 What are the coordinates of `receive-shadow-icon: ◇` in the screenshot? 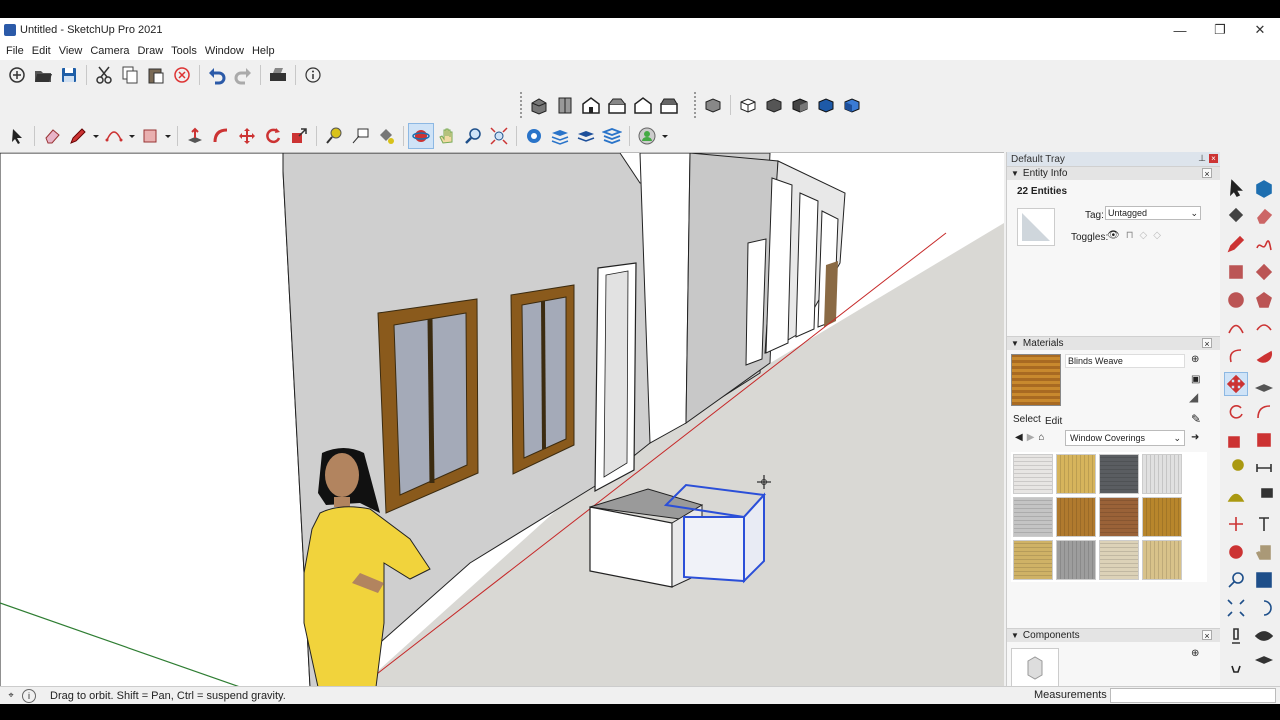 It's located at (1157, 235).